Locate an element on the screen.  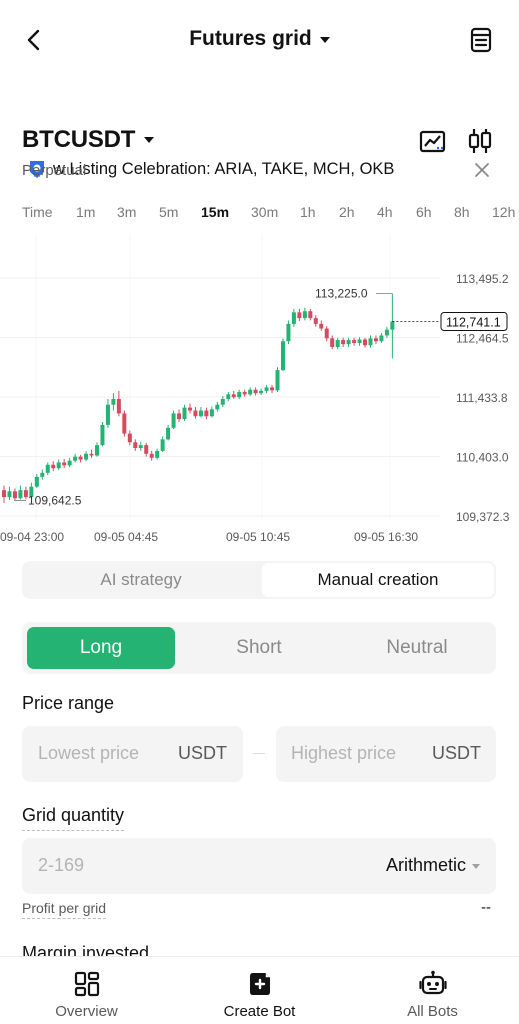
profit-per-grid-label: Profit per grid is located at coordinates (64, 909).